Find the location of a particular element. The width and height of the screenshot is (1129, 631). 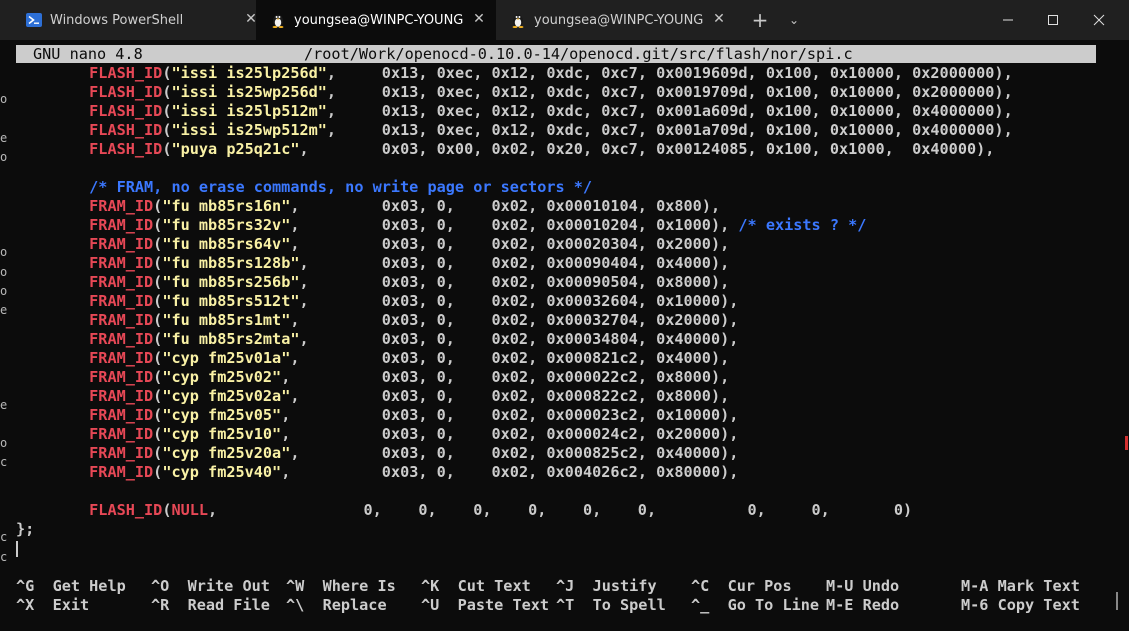

shortcut-label: Cut Text is located at coordinates (494, 586).